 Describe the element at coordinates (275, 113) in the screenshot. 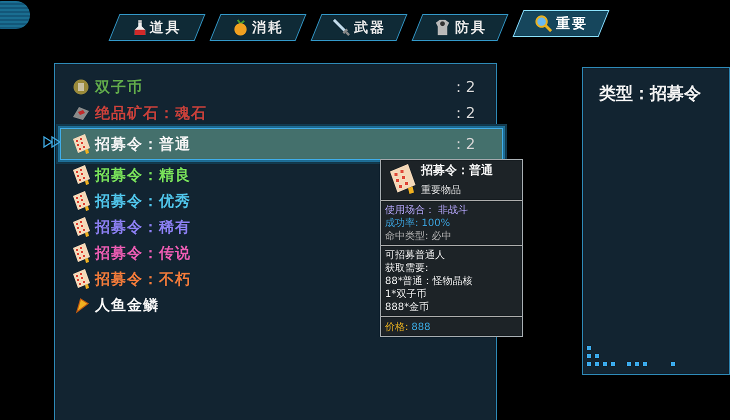

I see `item-row: 绝品矿石：魂石 : 2` at that location.